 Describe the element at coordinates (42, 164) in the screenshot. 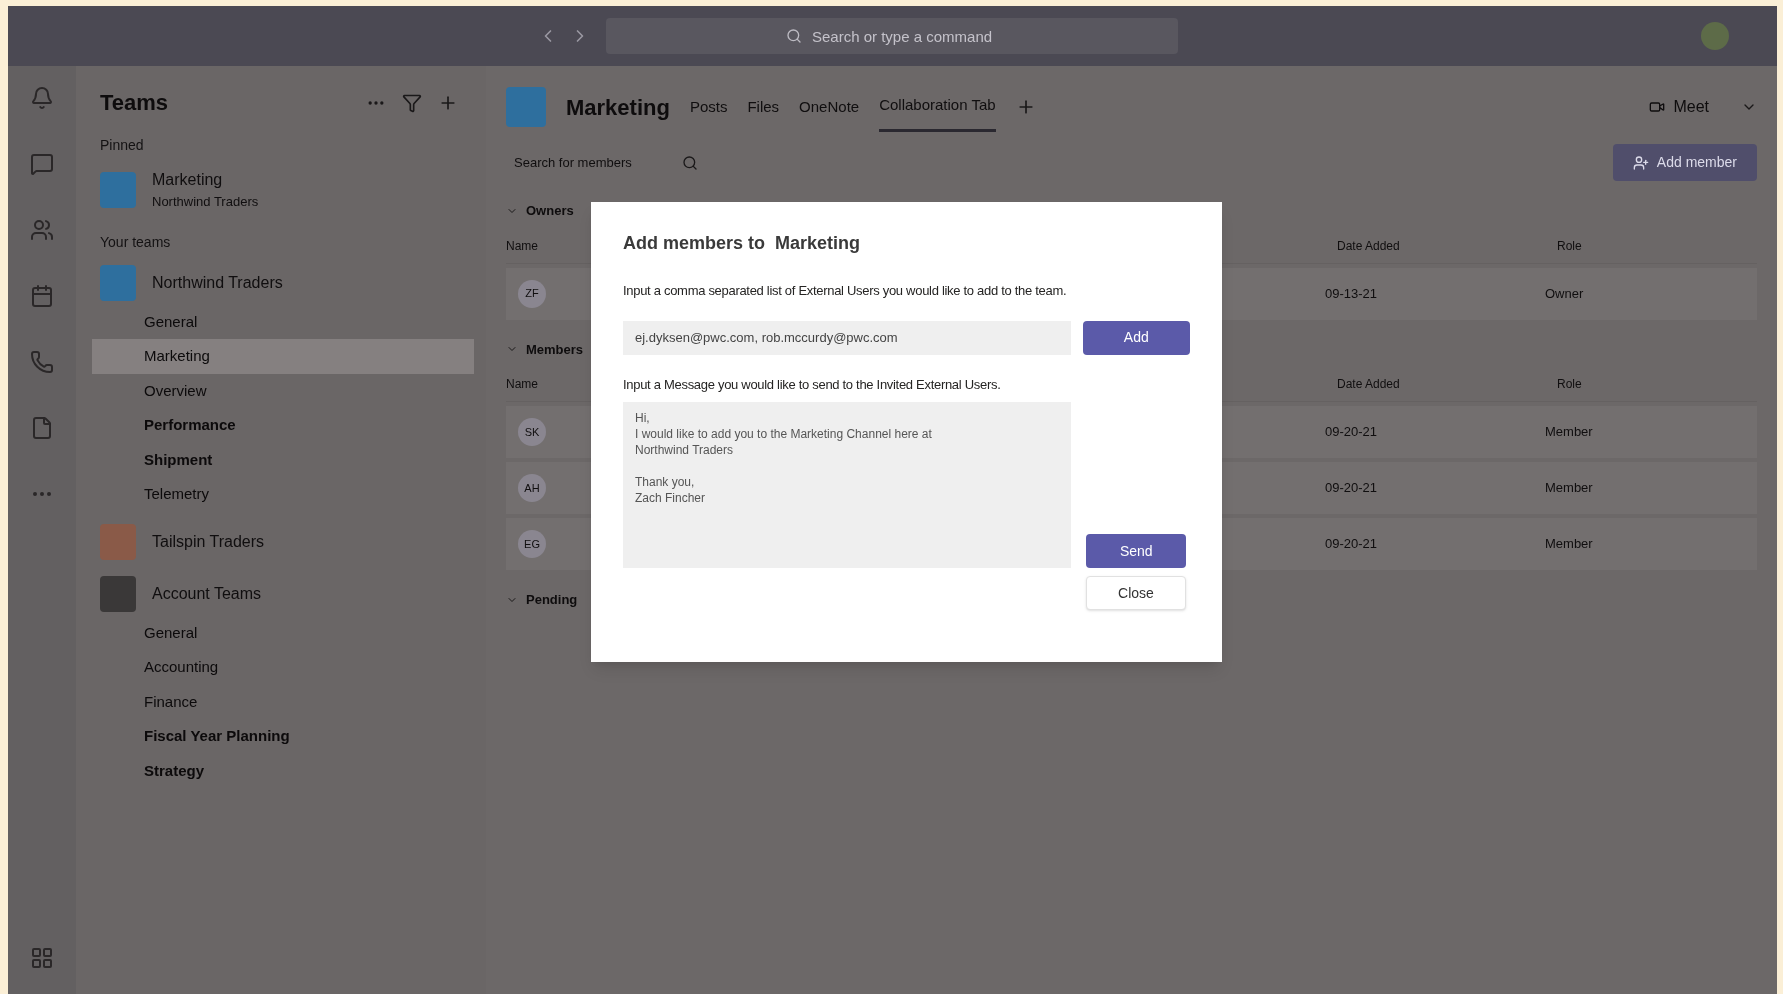

I see `chat-icon` at that location.